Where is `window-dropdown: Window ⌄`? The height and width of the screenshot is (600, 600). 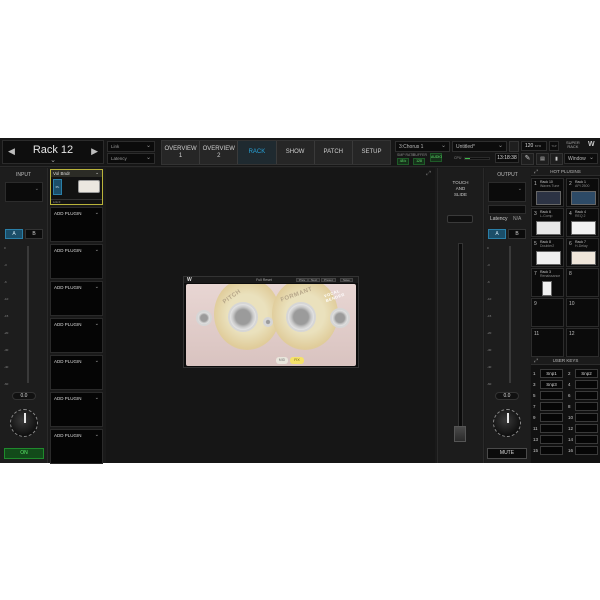 window-dropdown: Window ⌄ is located at coordinates (581, 158).